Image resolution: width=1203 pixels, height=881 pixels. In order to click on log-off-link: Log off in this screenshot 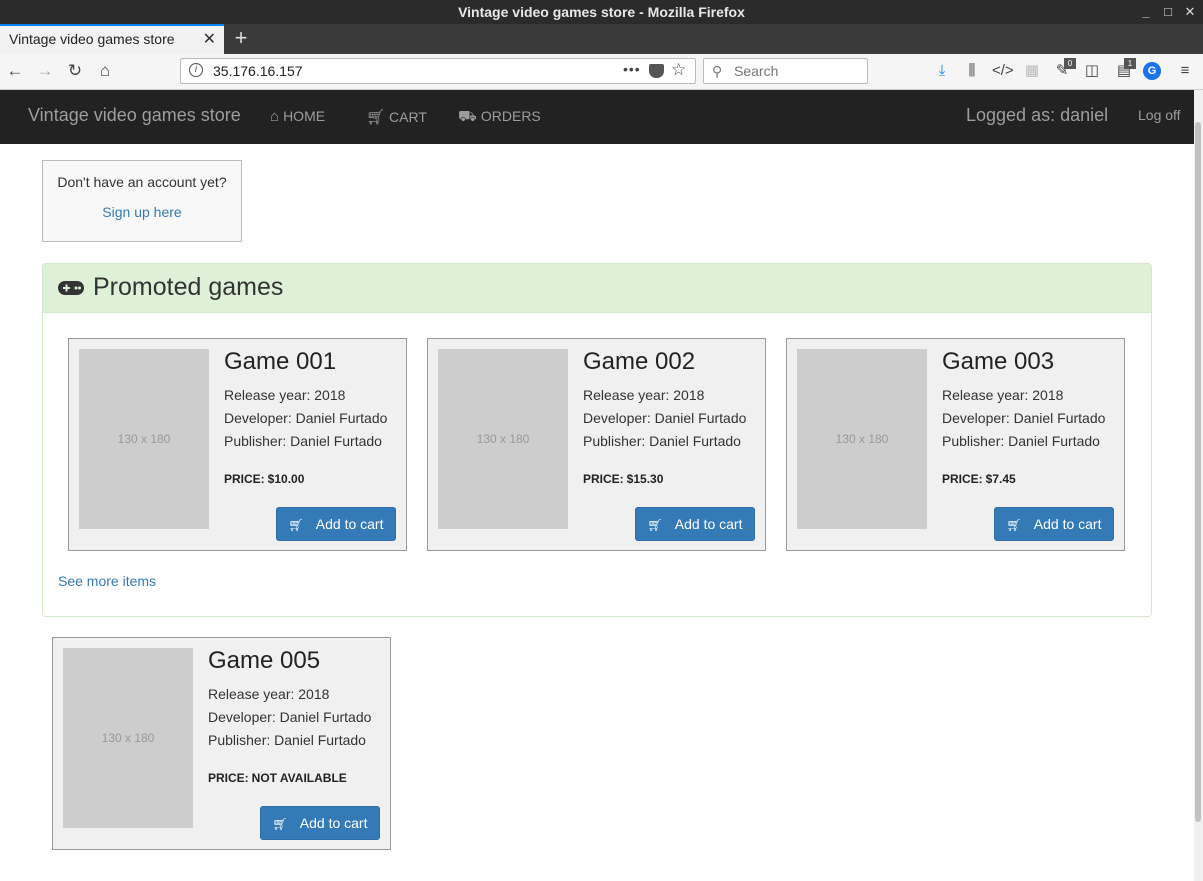, I will do `click(1159, 115)`.